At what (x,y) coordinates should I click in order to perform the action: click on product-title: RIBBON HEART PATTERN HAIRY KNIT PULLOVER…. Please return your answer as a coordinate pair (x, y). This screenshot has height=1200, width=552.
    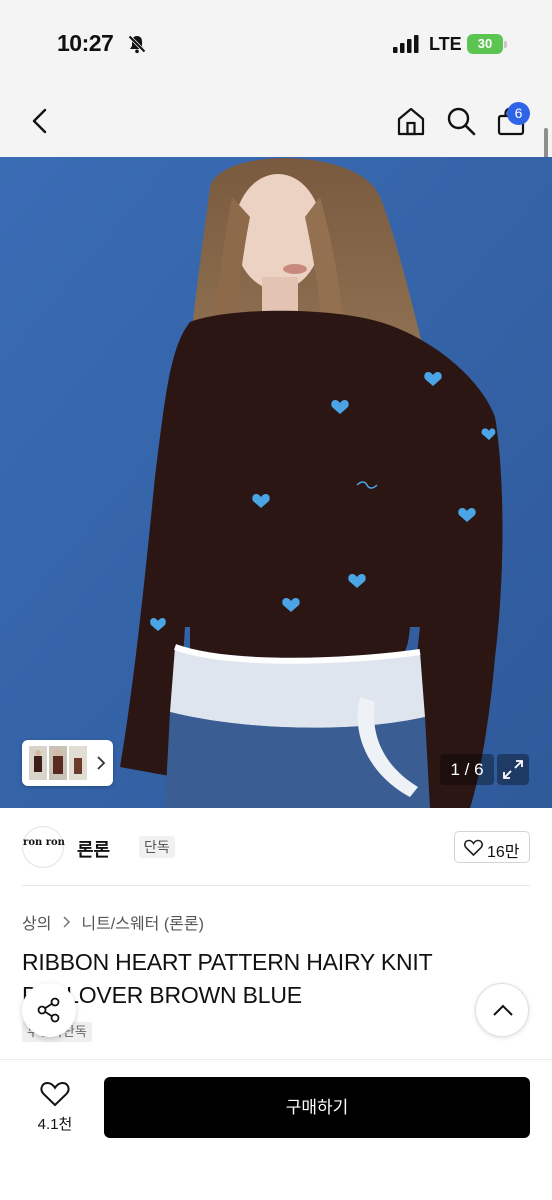
    Looking at the image, I should click on (227, 978).